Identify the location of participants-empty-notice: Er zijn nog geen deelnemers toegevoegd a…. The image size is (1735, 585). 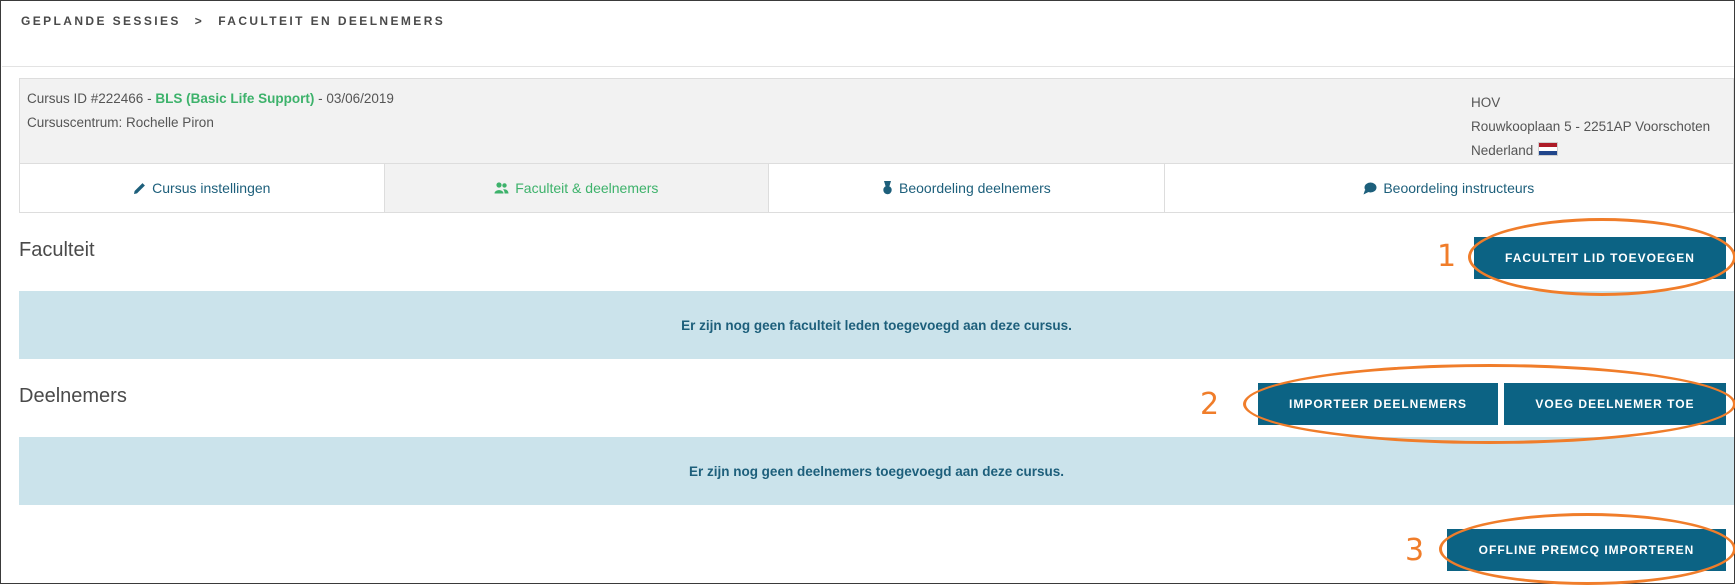
(876, 471).